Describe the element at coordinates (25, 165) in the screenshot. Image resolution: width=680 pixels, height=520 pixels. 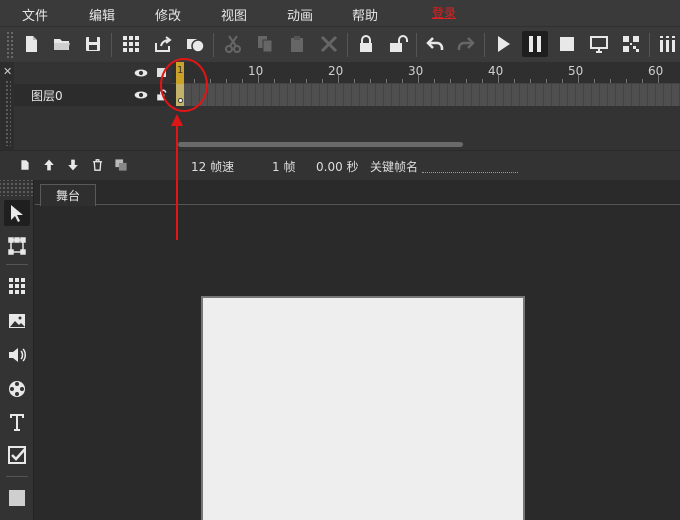
I see `new-layer-icon` at that location.